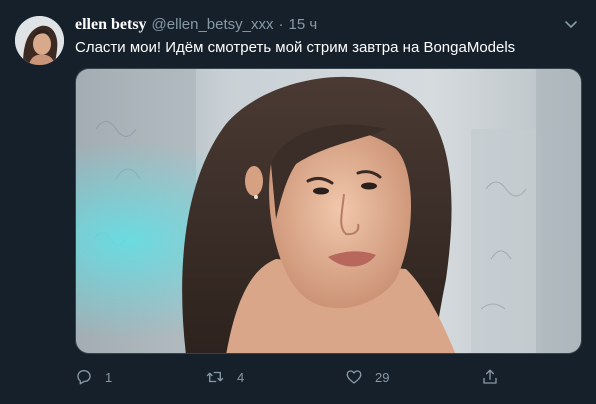  I want to click on tweet-actions: 1 4 29, so click(290, 377).